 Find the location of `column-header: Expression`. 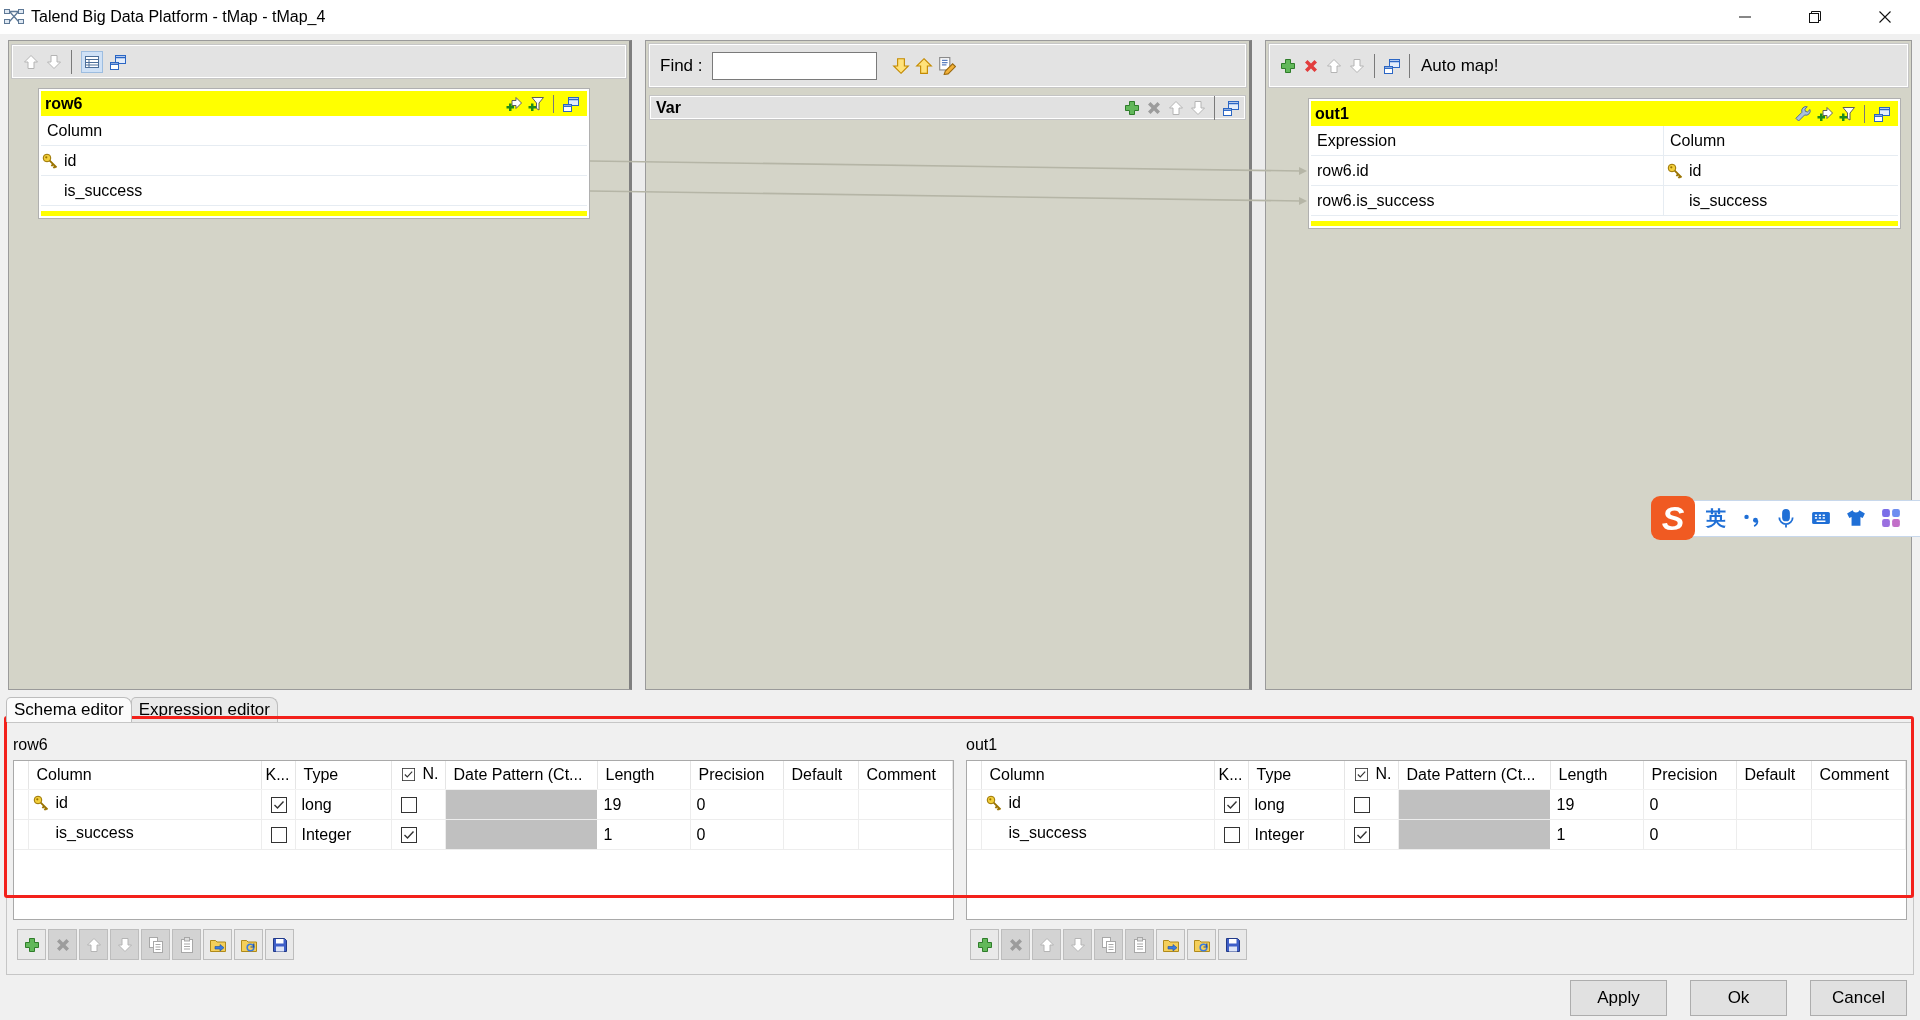

column-header: Expression is located at coordinates (1356, 140).